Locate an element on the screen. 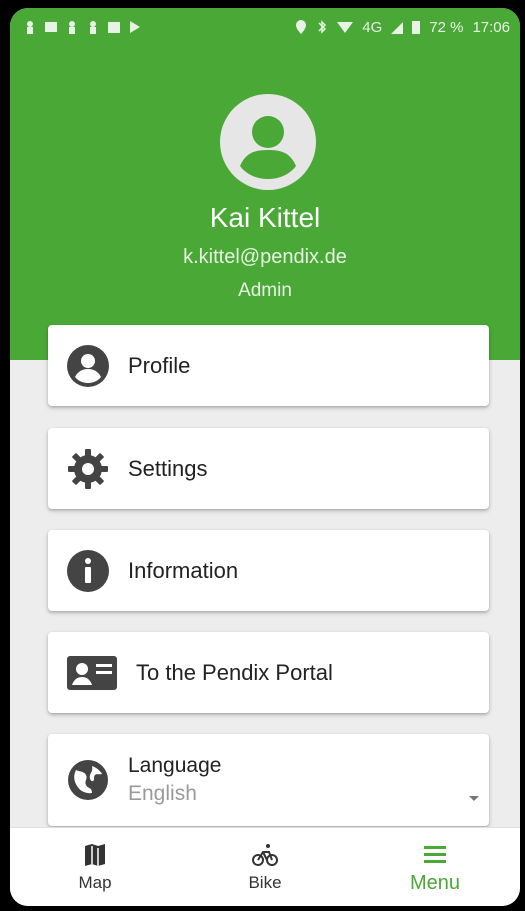 This screenshot has width=525, height=911. nav-map: Map is located at coordinates (95, 867).